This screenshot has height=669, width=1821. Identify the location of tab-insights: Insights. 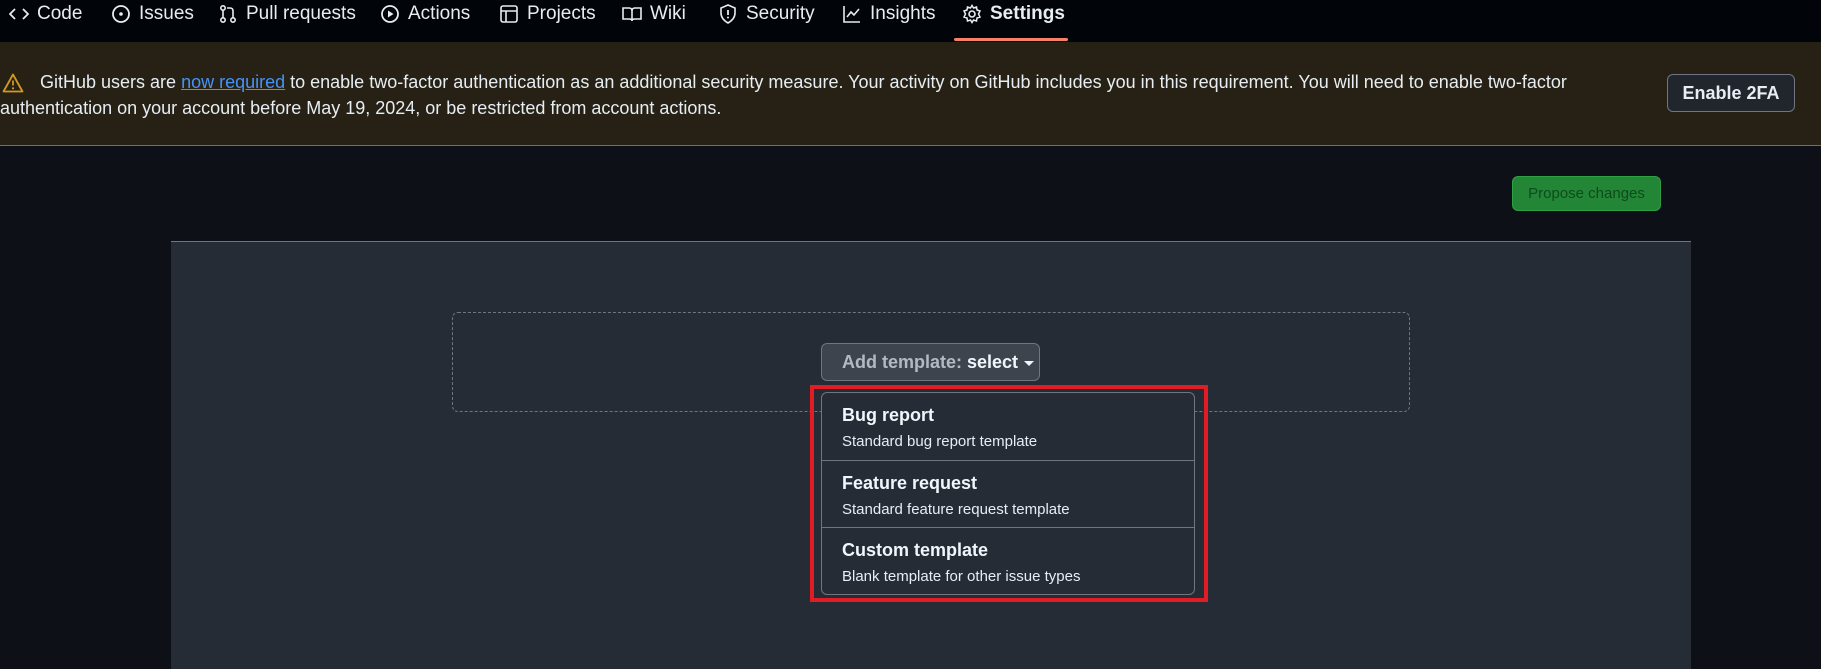
(888, 14).